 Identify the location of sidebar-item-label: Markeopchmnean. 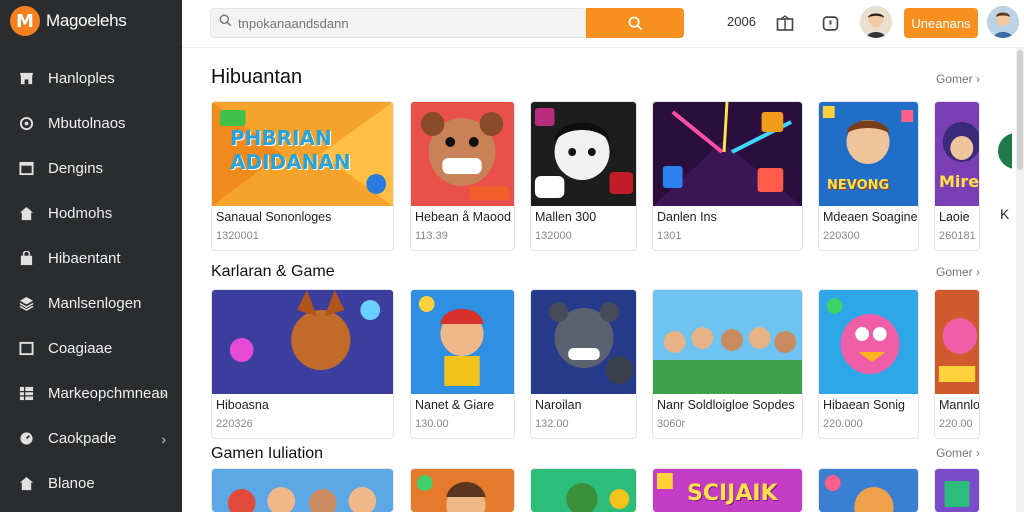
(108, 393).